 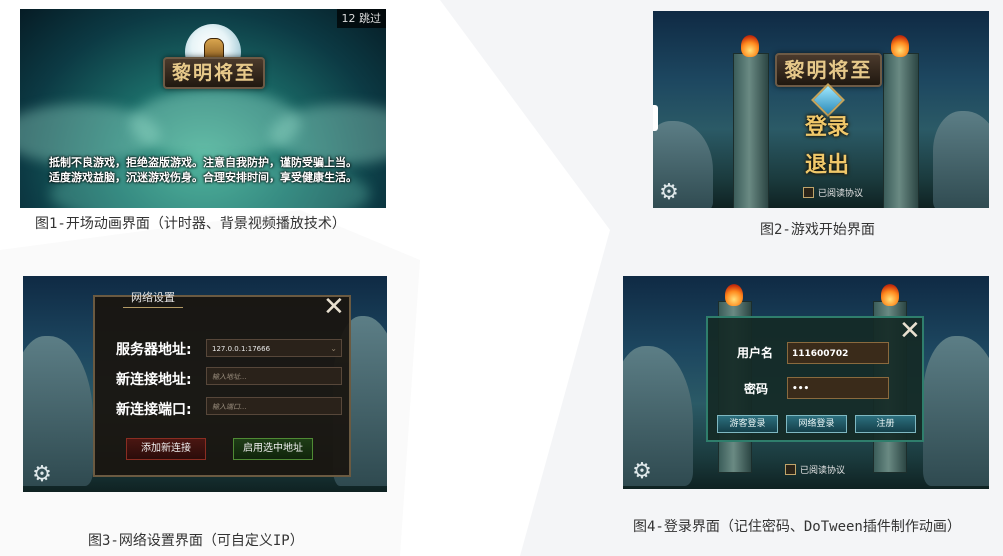 I want to click on caption-2: 图2-游戏开始界面, so click(x=817, y=230).